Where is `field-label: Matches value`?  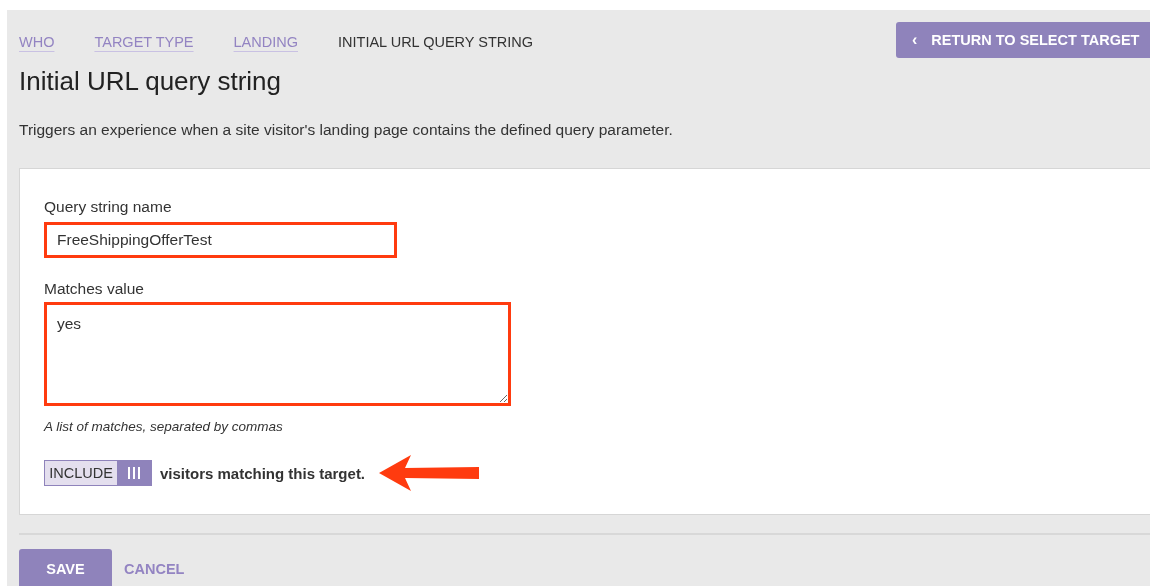 field-label: Matches value is located at coordinates (94, 289).